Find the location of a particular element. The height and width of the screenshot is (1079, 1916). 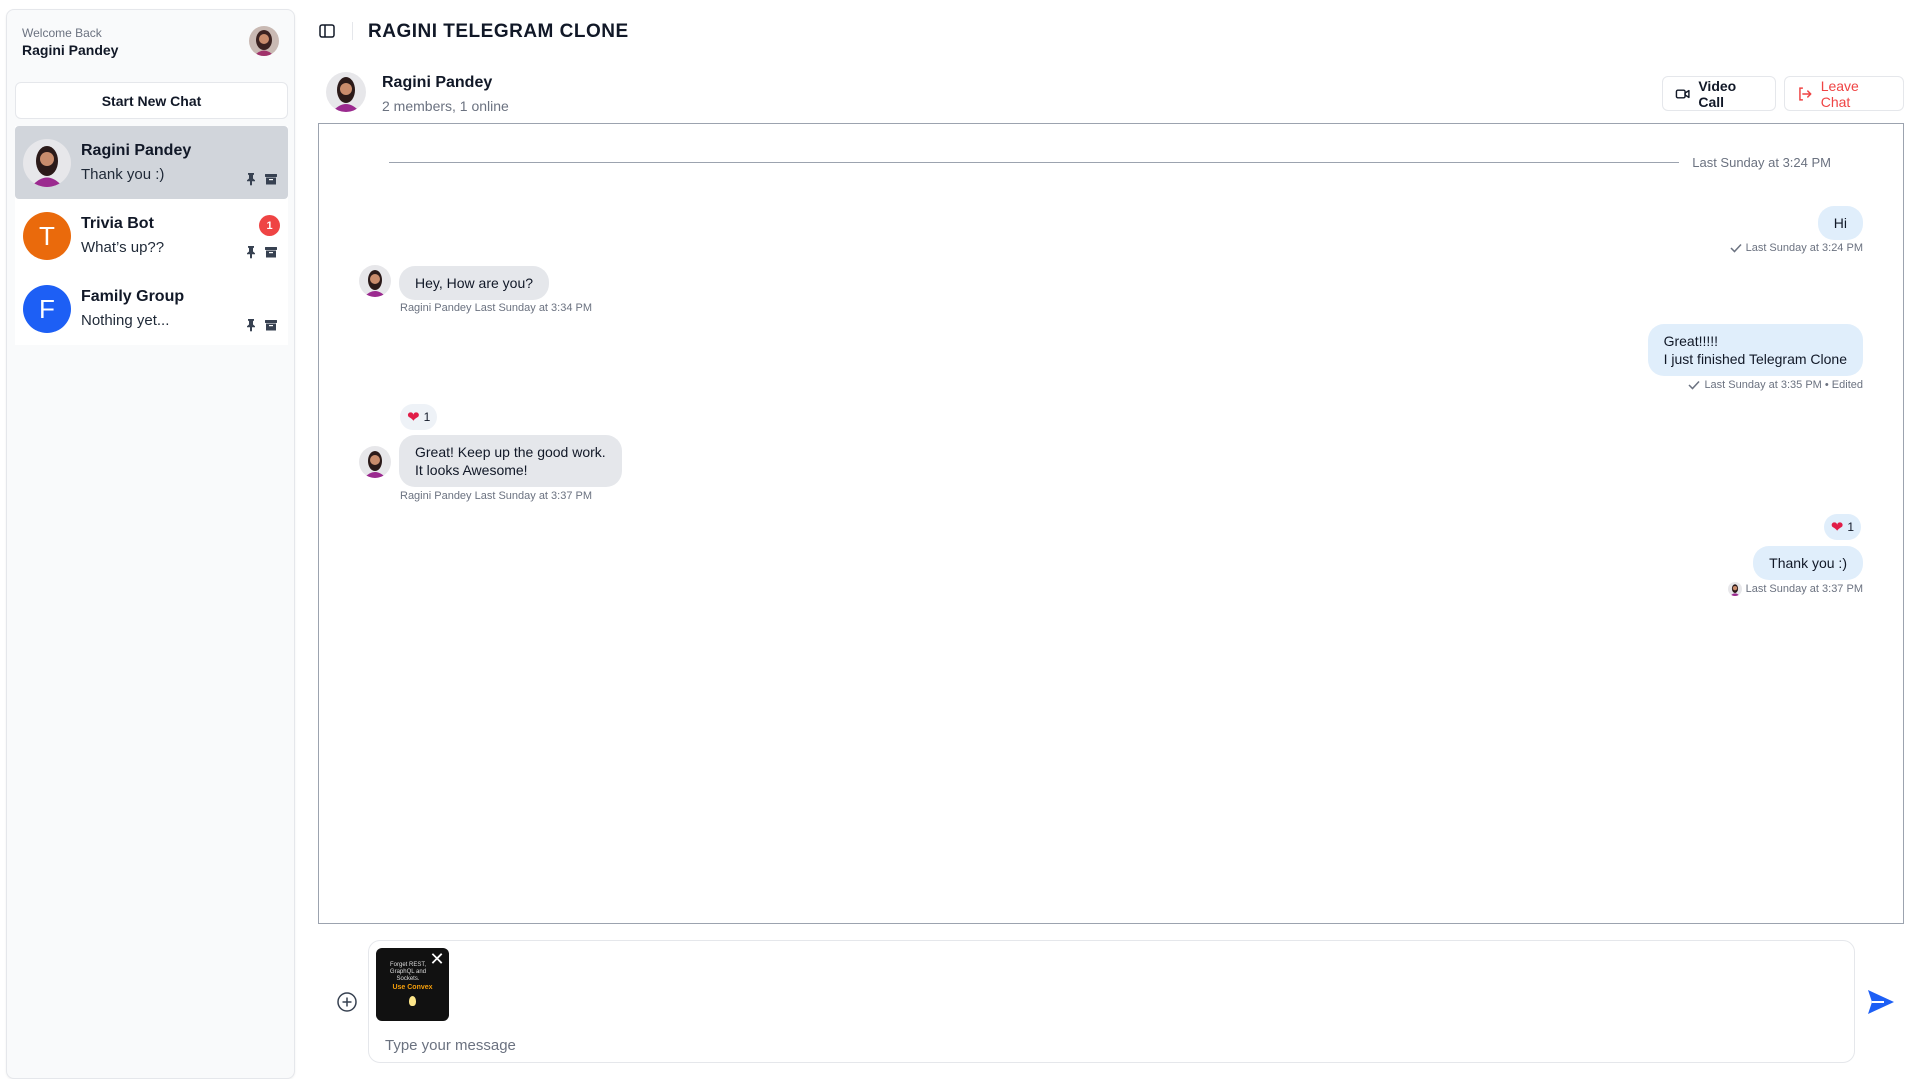

message-text-line: I just finished Telegram Clone is located at coordinates (1755, 359).